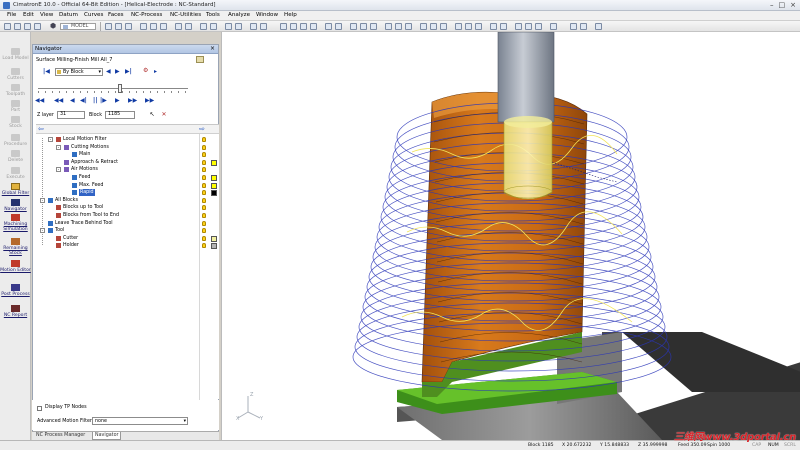 This screenshot has height=450, width=800. Describe the element at coordinates (127, 239) in the screenshot. I see `tree-row: Cutter` at that location.